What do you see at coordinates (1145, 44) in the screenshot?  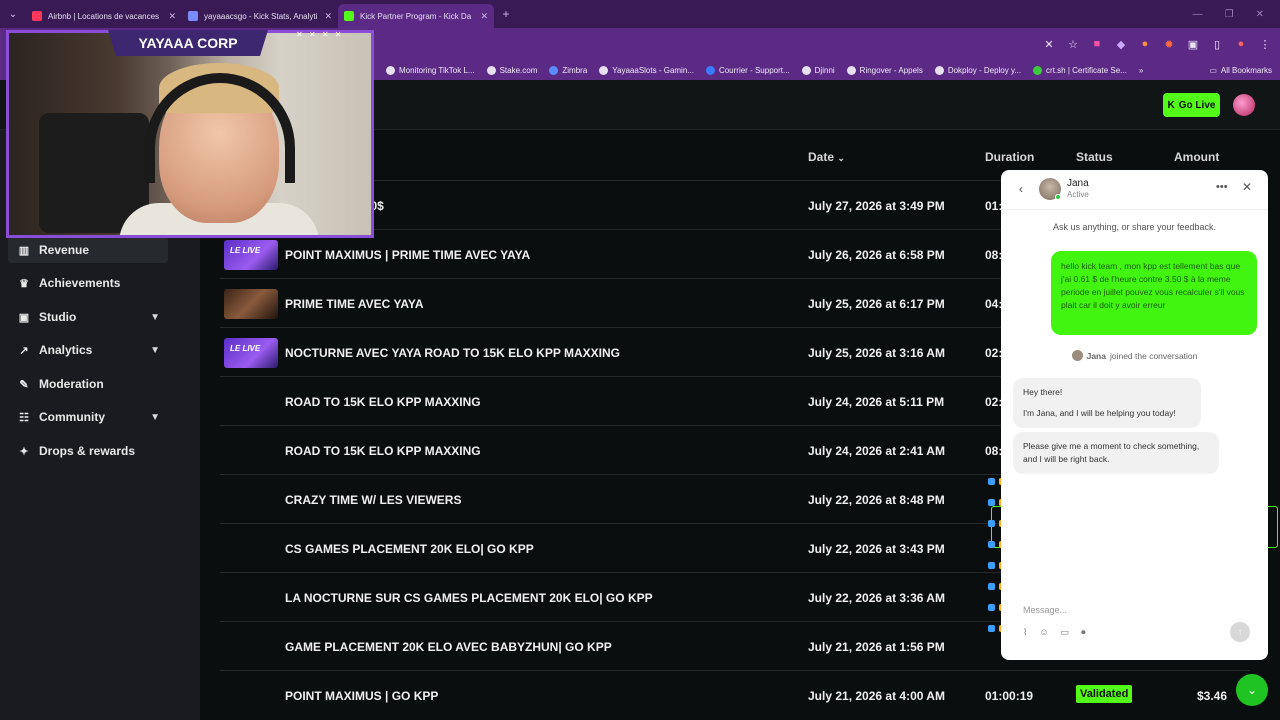 I see `extension-icon: ●` at bounding box center [1145, 44].